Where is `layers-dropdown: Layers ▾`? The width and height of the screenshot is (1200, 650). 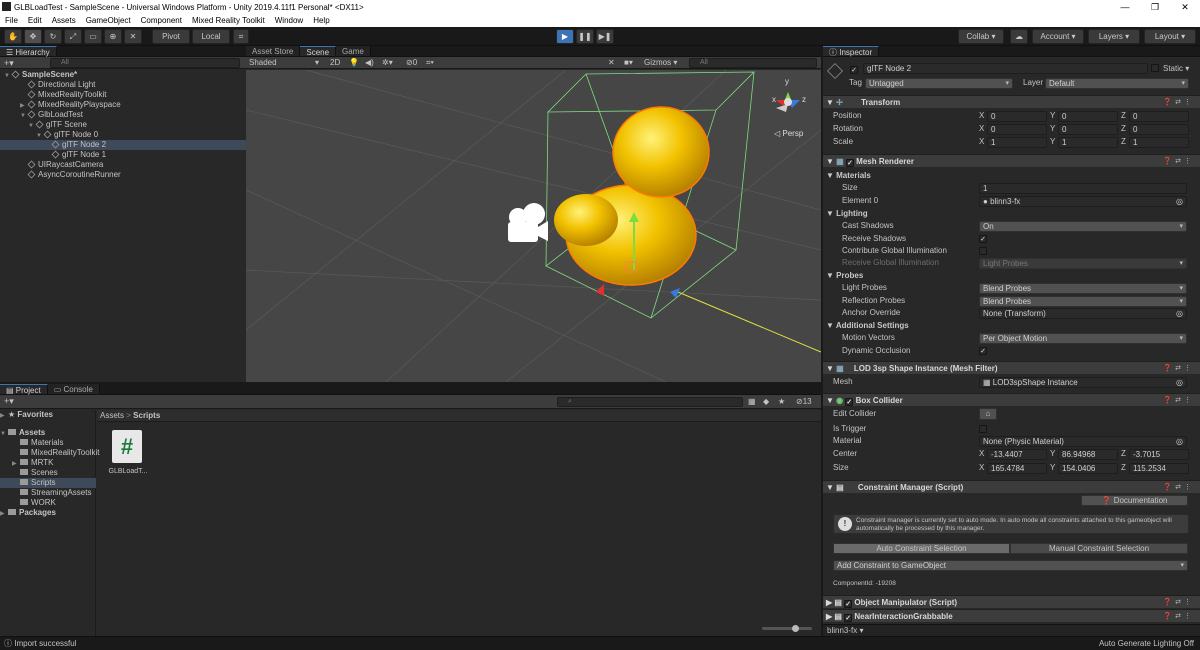
layers-dropdown: Layers ▾ is located at coordinates (1114, 36).